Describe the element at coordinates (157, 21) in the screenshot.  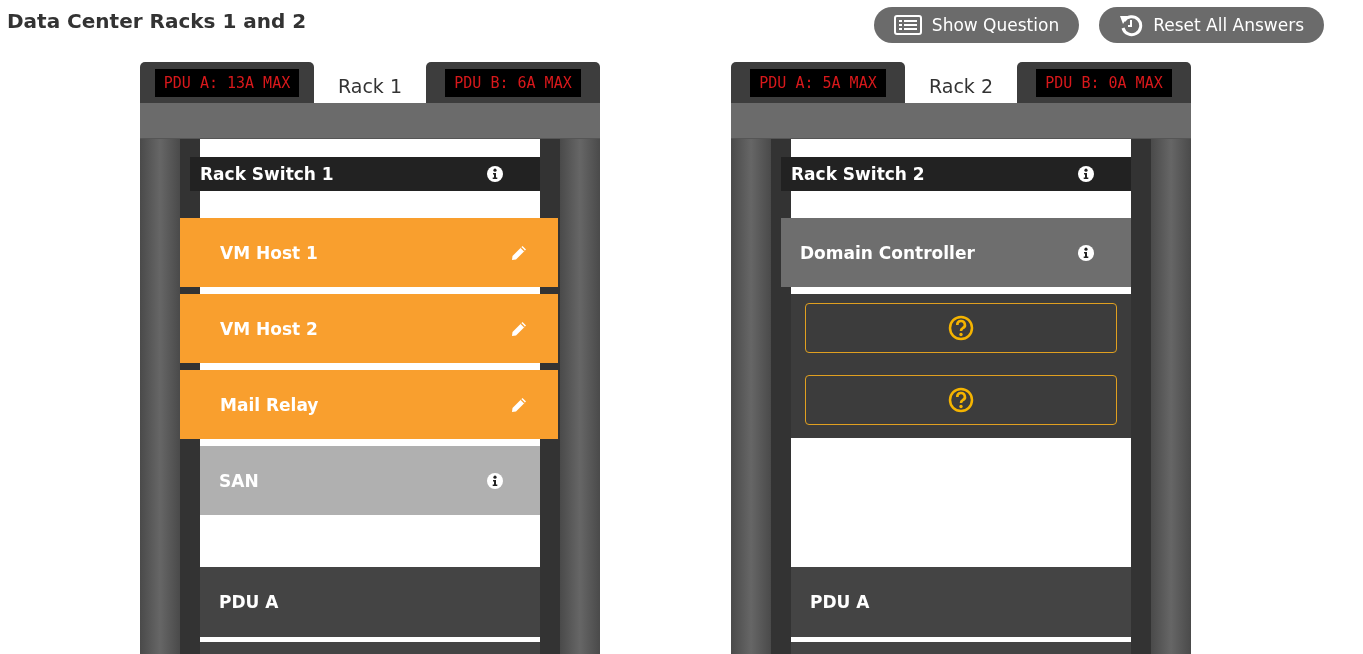
I see `page-title: Data Center Racks 1 and 2` at that location.